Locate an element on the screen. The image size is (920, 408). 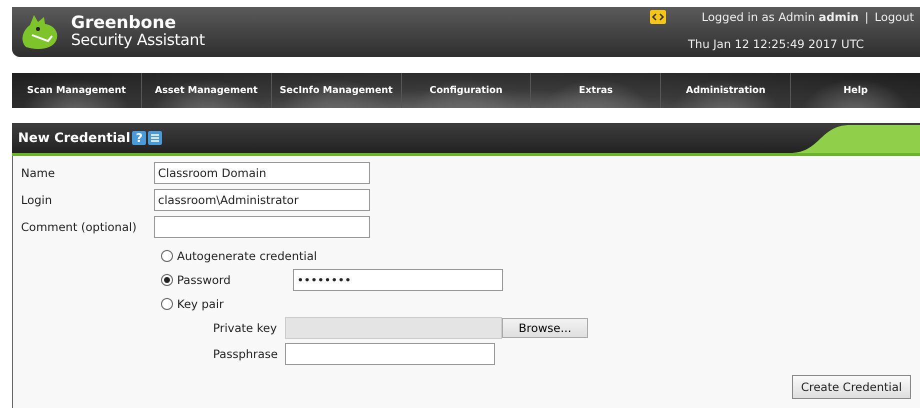
panel-title: New Credential is located at coordinates (74, 138).